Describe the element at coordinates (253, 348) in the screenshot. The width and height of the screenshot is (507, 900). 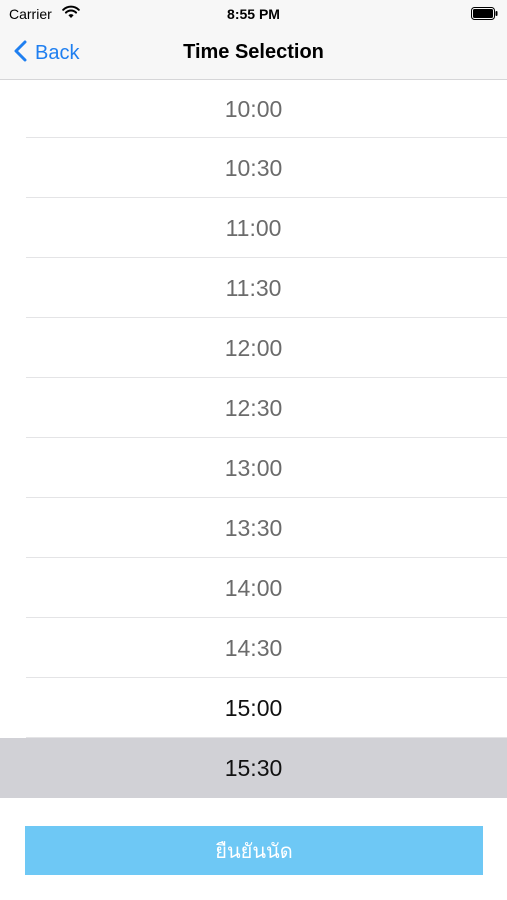
I see `time-slot-row: 12:00` at that location.